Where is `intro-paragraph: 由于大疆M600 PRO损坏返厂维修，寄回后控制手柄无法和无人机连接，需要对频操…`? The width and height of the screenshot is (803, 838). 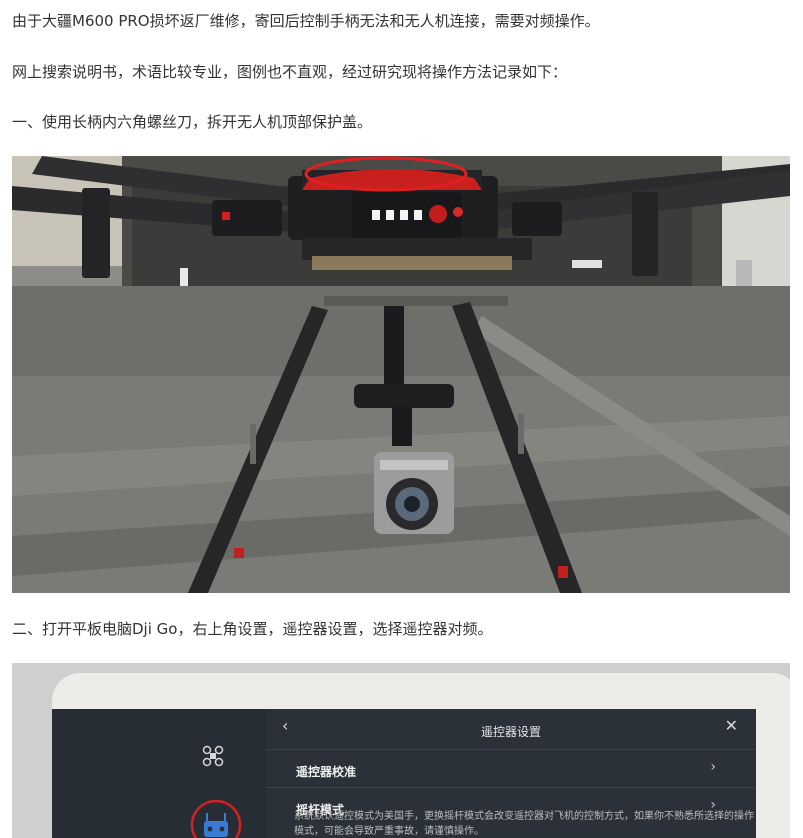
intro-paragraph: 由于大疆M600 PRO损坏返厂维修，寄回后控制手柄无法和无人机连接，需要对频操… is located at coordinates (306, 21).